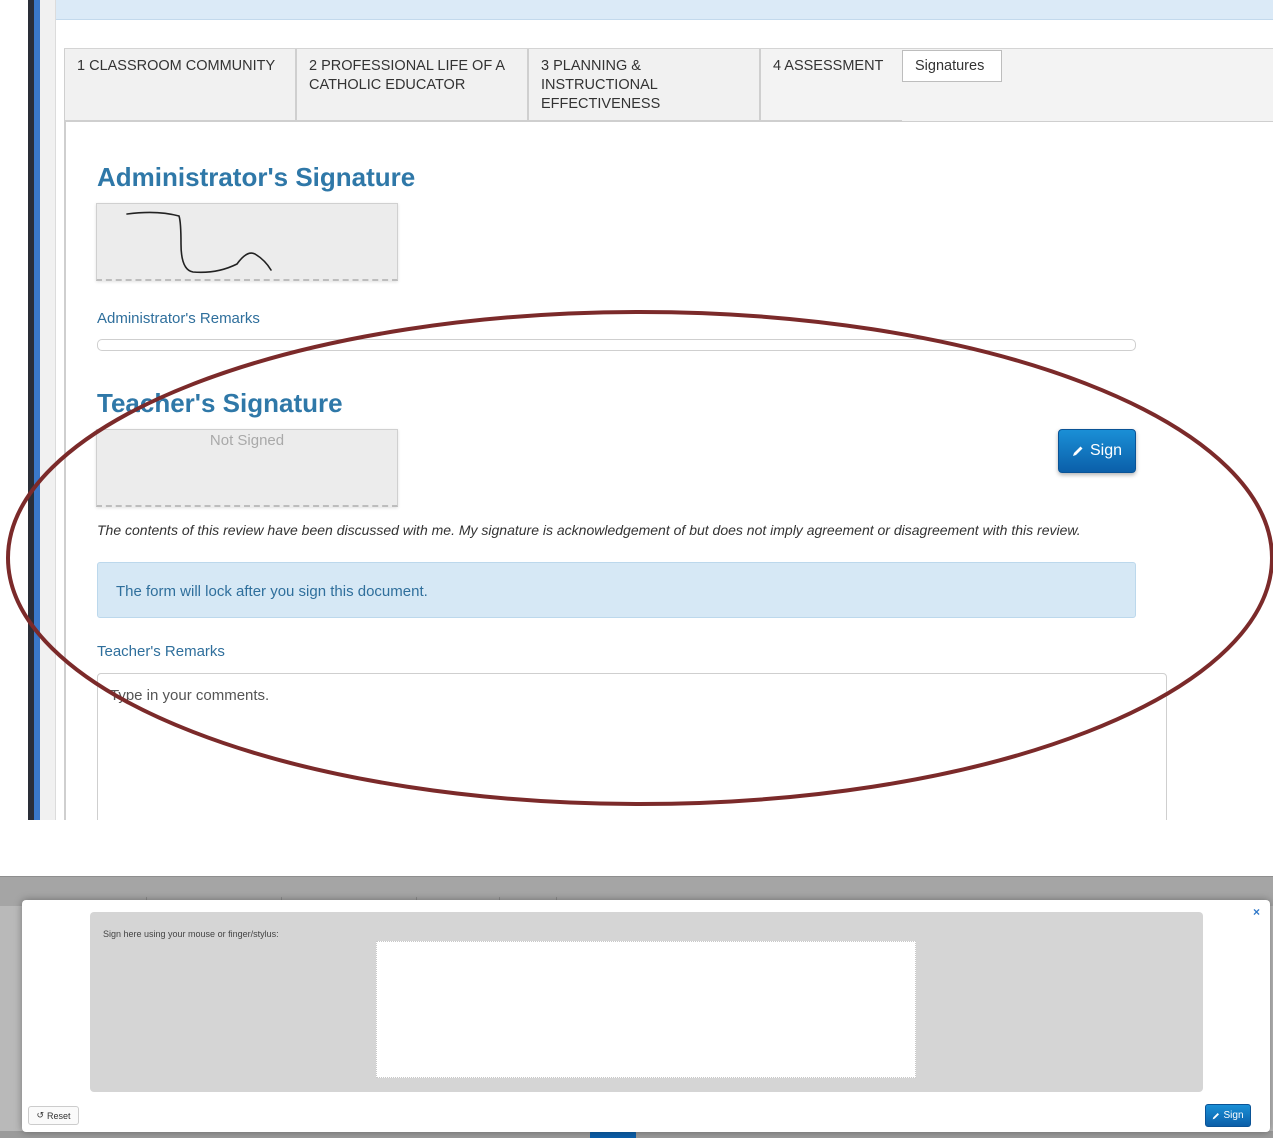 This screenshot has width=1273, height=1138. I want to click on reset-button-label: Reset, so click(59, 1115).